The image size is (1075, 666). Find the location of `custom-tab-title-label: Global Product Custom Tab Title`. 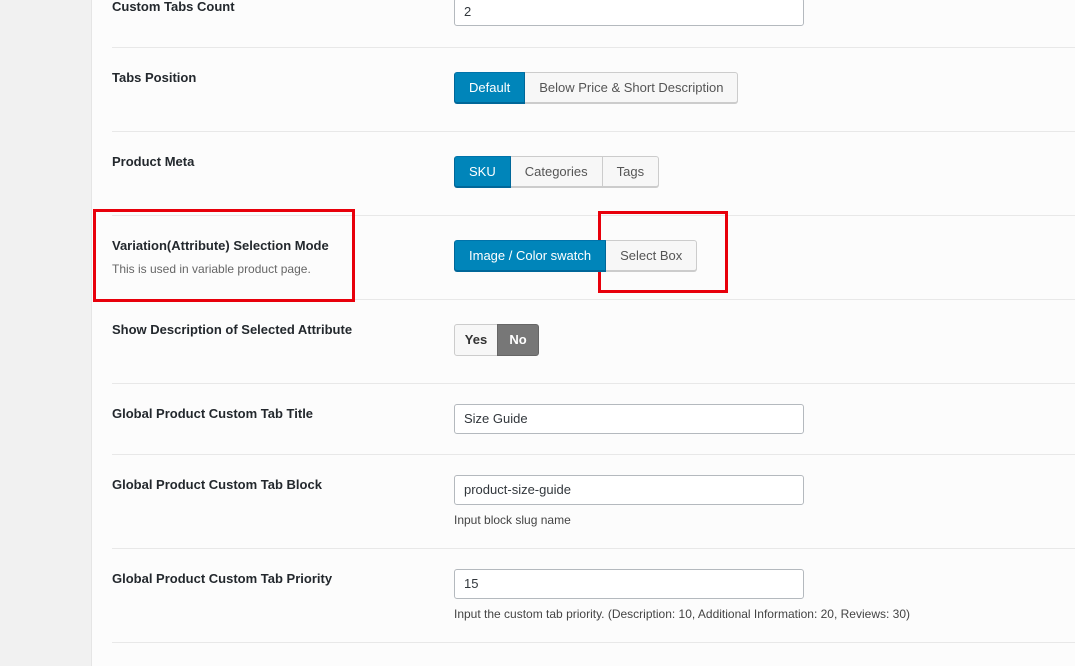

custom-tab-title-label: Global Product Custom Tab Title is located at coordinates (213, 413).